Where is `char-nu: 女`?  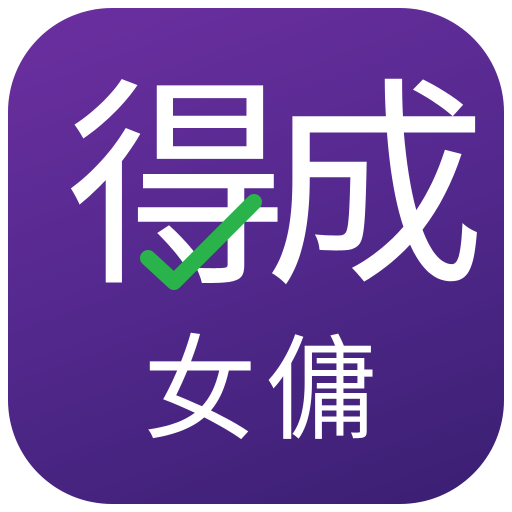 char-nu: 女 is located at coordinates (199, 390).